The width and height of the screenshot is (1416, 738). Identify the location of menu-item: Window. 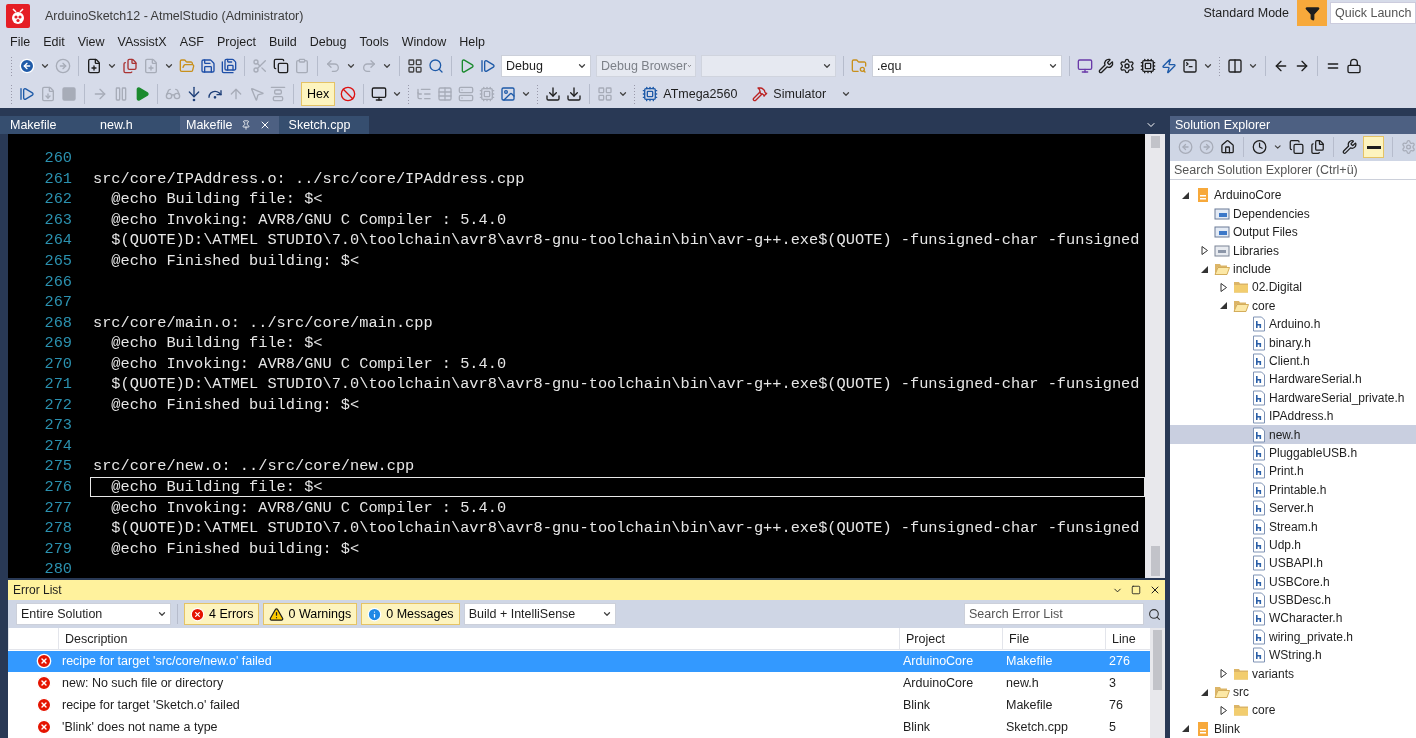
(424, 42).